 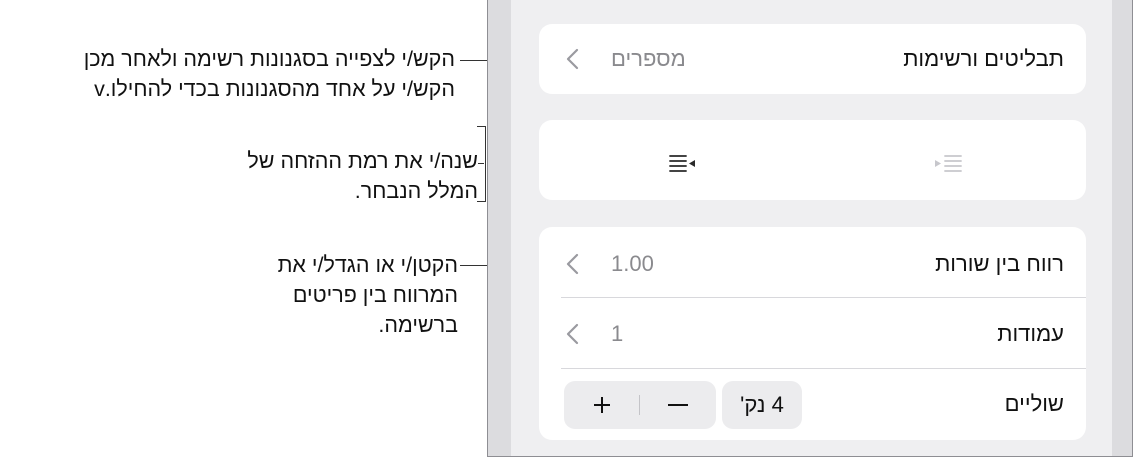 What do you see at coordinates (812, 404) in the screenshot?
I see `margins-row: שוליים 4 נק'` at bounding box center [812, 404].